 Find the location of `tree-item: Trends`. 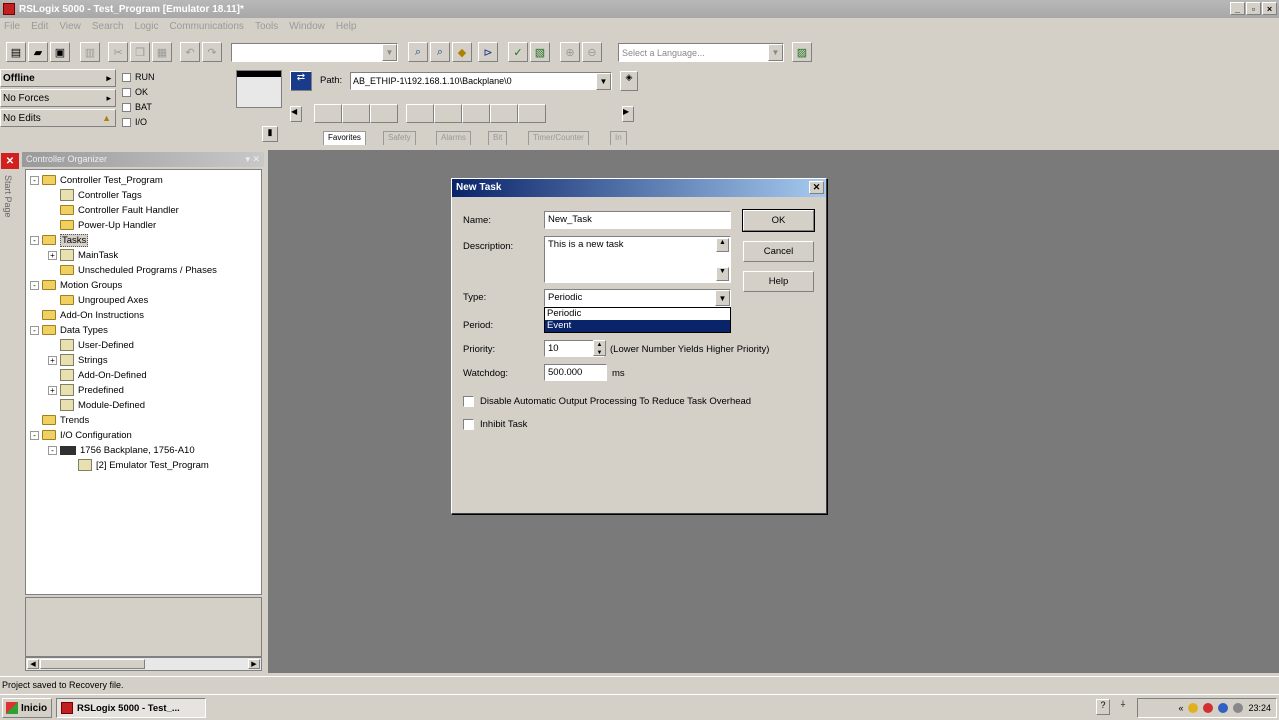

tree-item: Trends is located at coordinates (59, 420).